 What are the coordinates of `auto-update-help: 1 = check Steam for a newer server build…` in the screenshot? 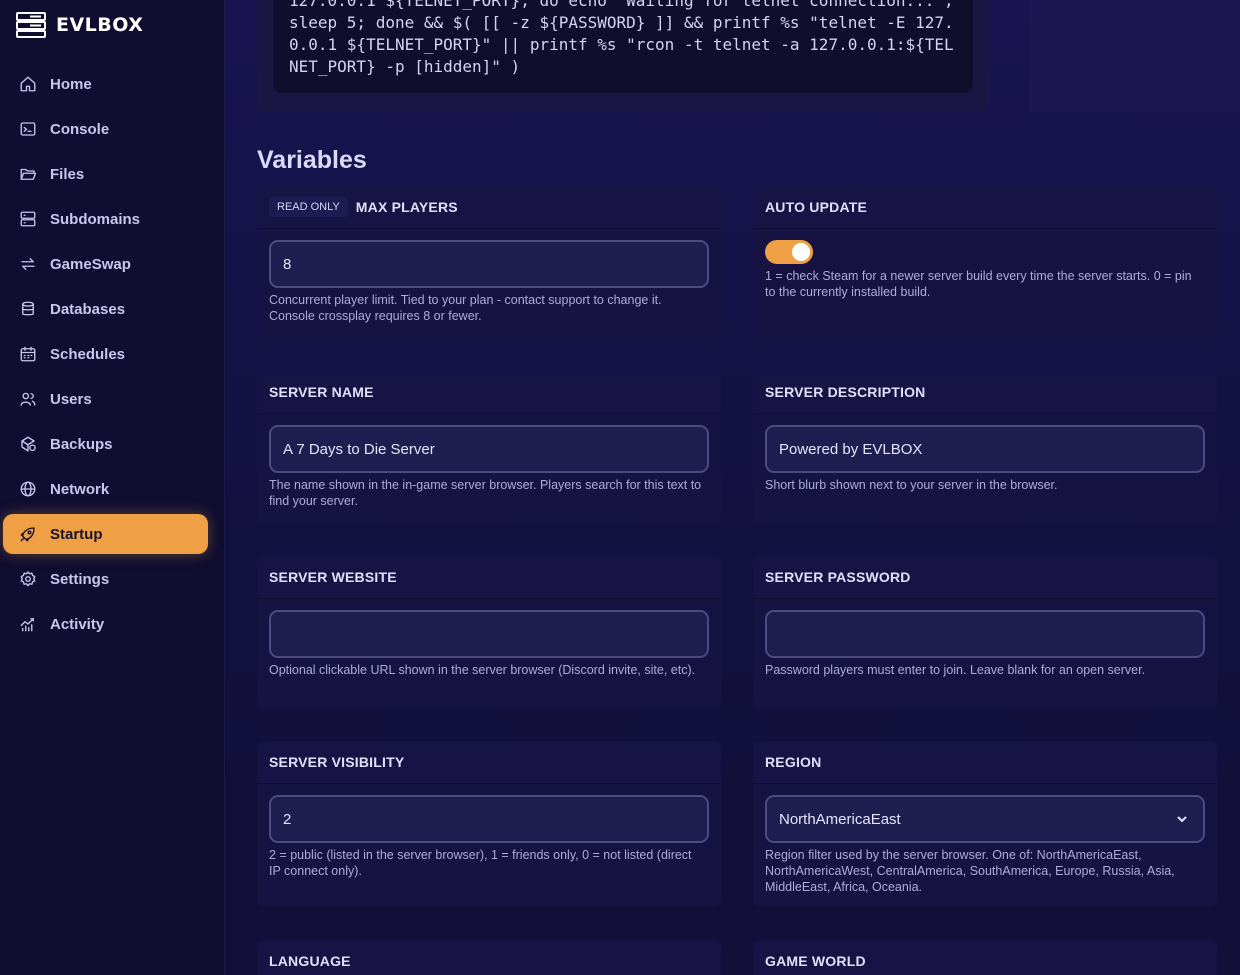 It's located at (978, 284).